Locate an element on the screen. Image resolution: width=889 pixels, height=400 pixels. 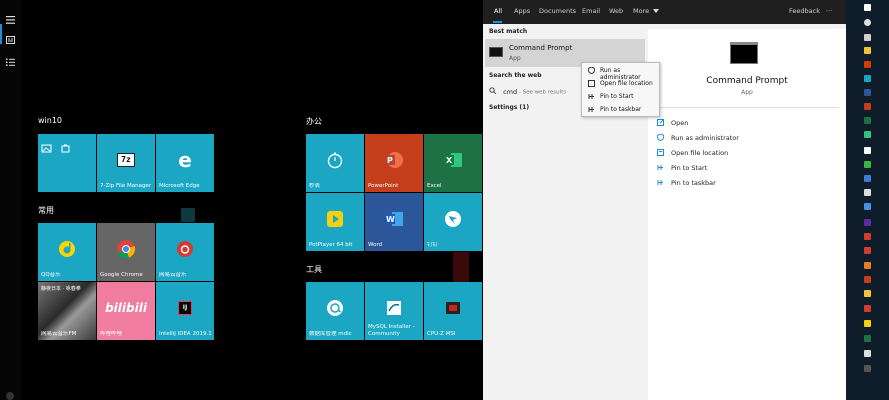
start-left-rail is located at coordinates (11, 200).